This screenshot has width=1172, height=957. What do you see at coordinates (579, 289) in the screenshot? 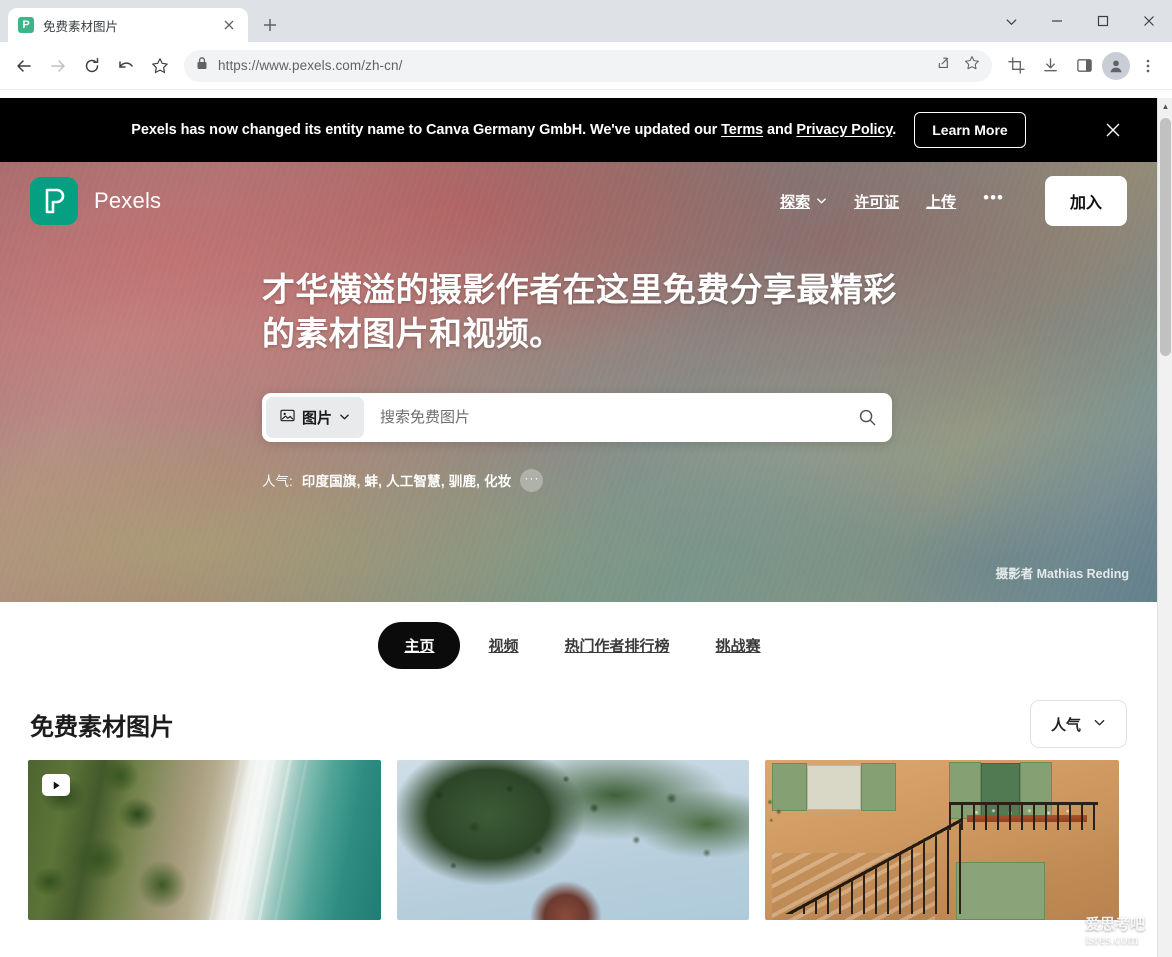
I see `hero-title-line1: 才华横溢的摄影作者在这里免费分享最精彩` at bounding box center [579, 289].